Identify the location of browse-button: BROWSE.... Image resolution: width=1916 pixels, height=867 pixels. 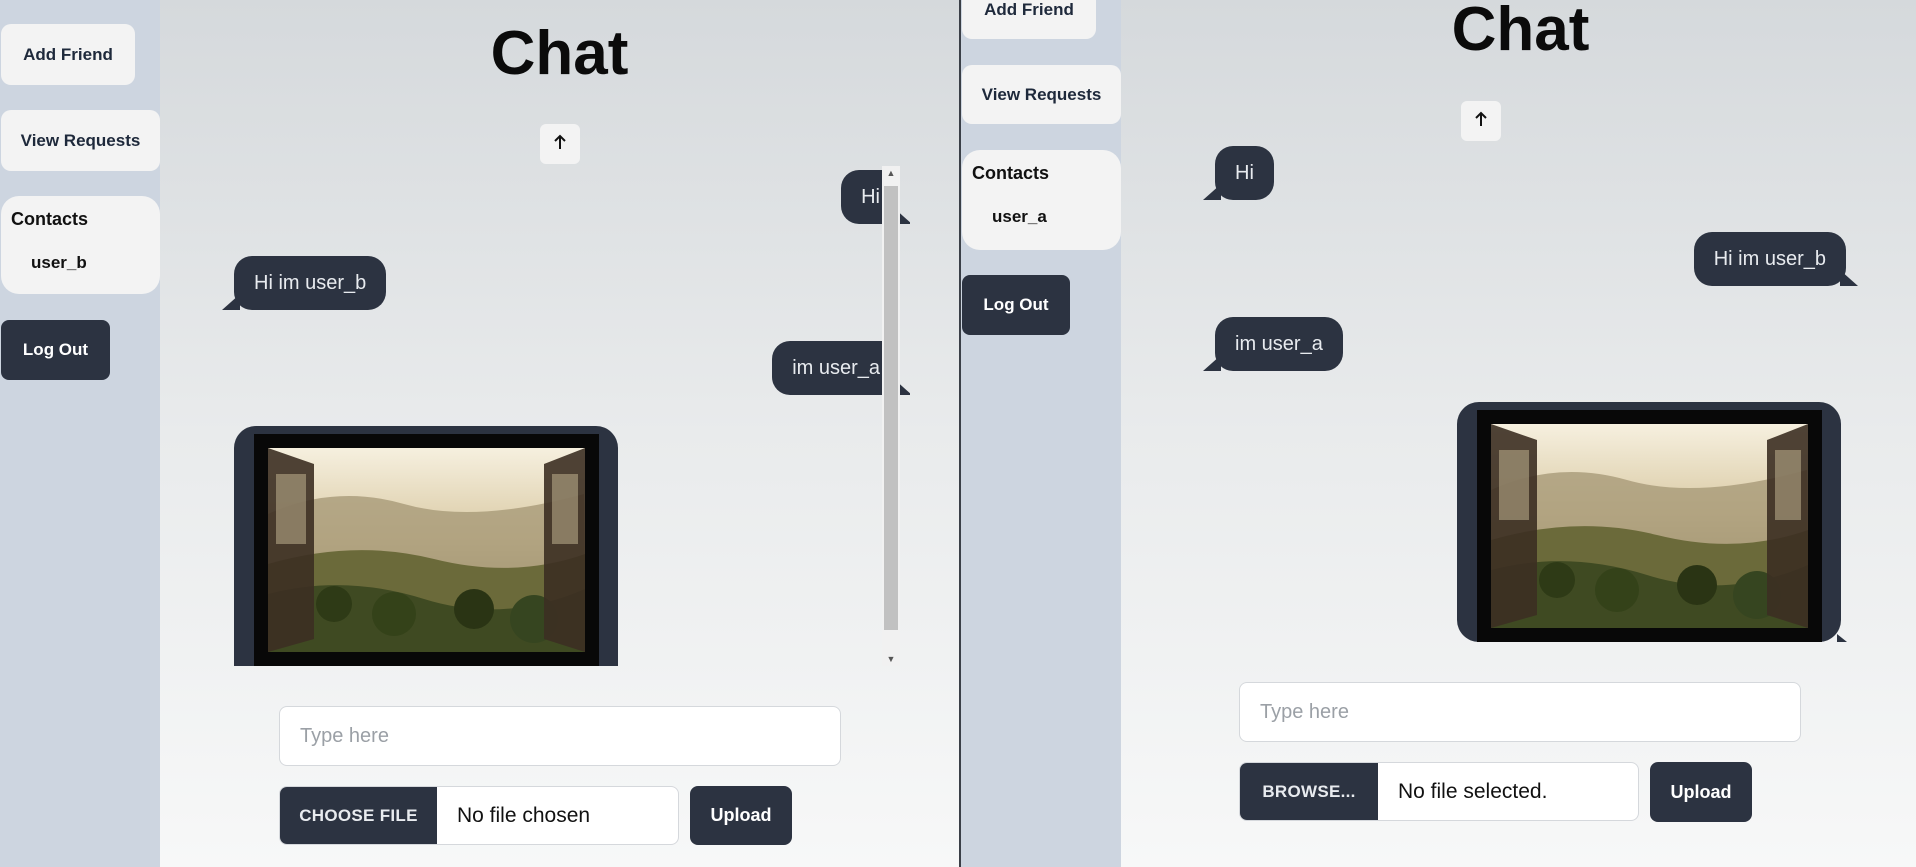
(1309, 791).